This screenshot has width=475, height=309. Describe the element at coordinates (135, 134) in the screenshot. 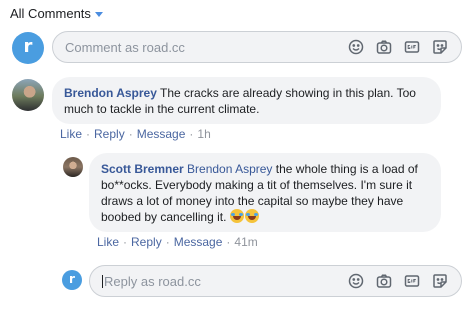

I see `comment-actions: Like · Reply · Message · 1h` at that location.